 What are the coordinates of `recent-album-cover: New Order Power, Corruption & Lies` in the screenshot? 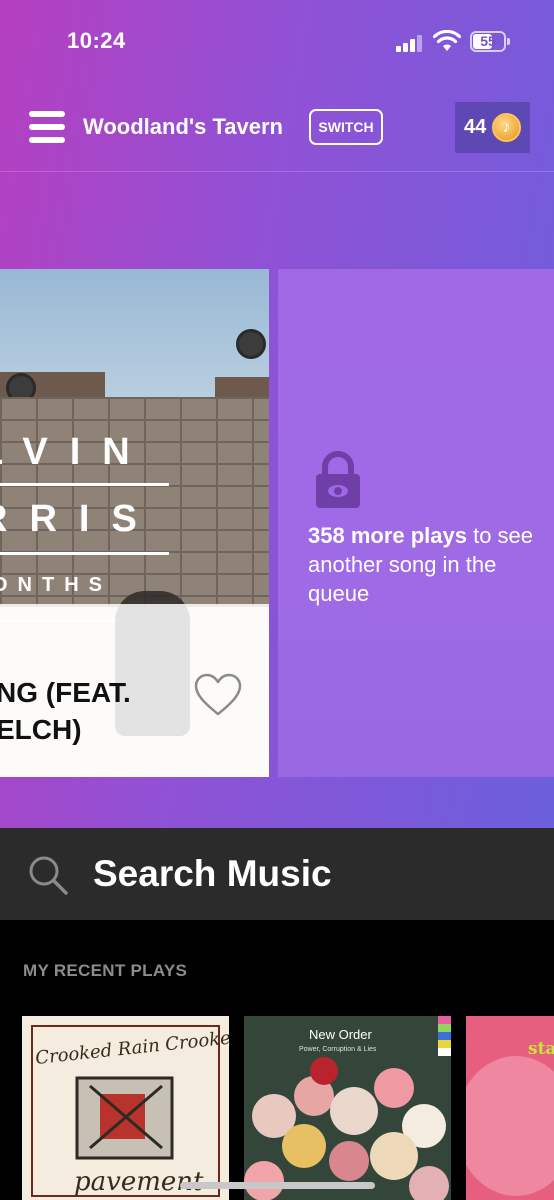 It's located at (347, 1108).